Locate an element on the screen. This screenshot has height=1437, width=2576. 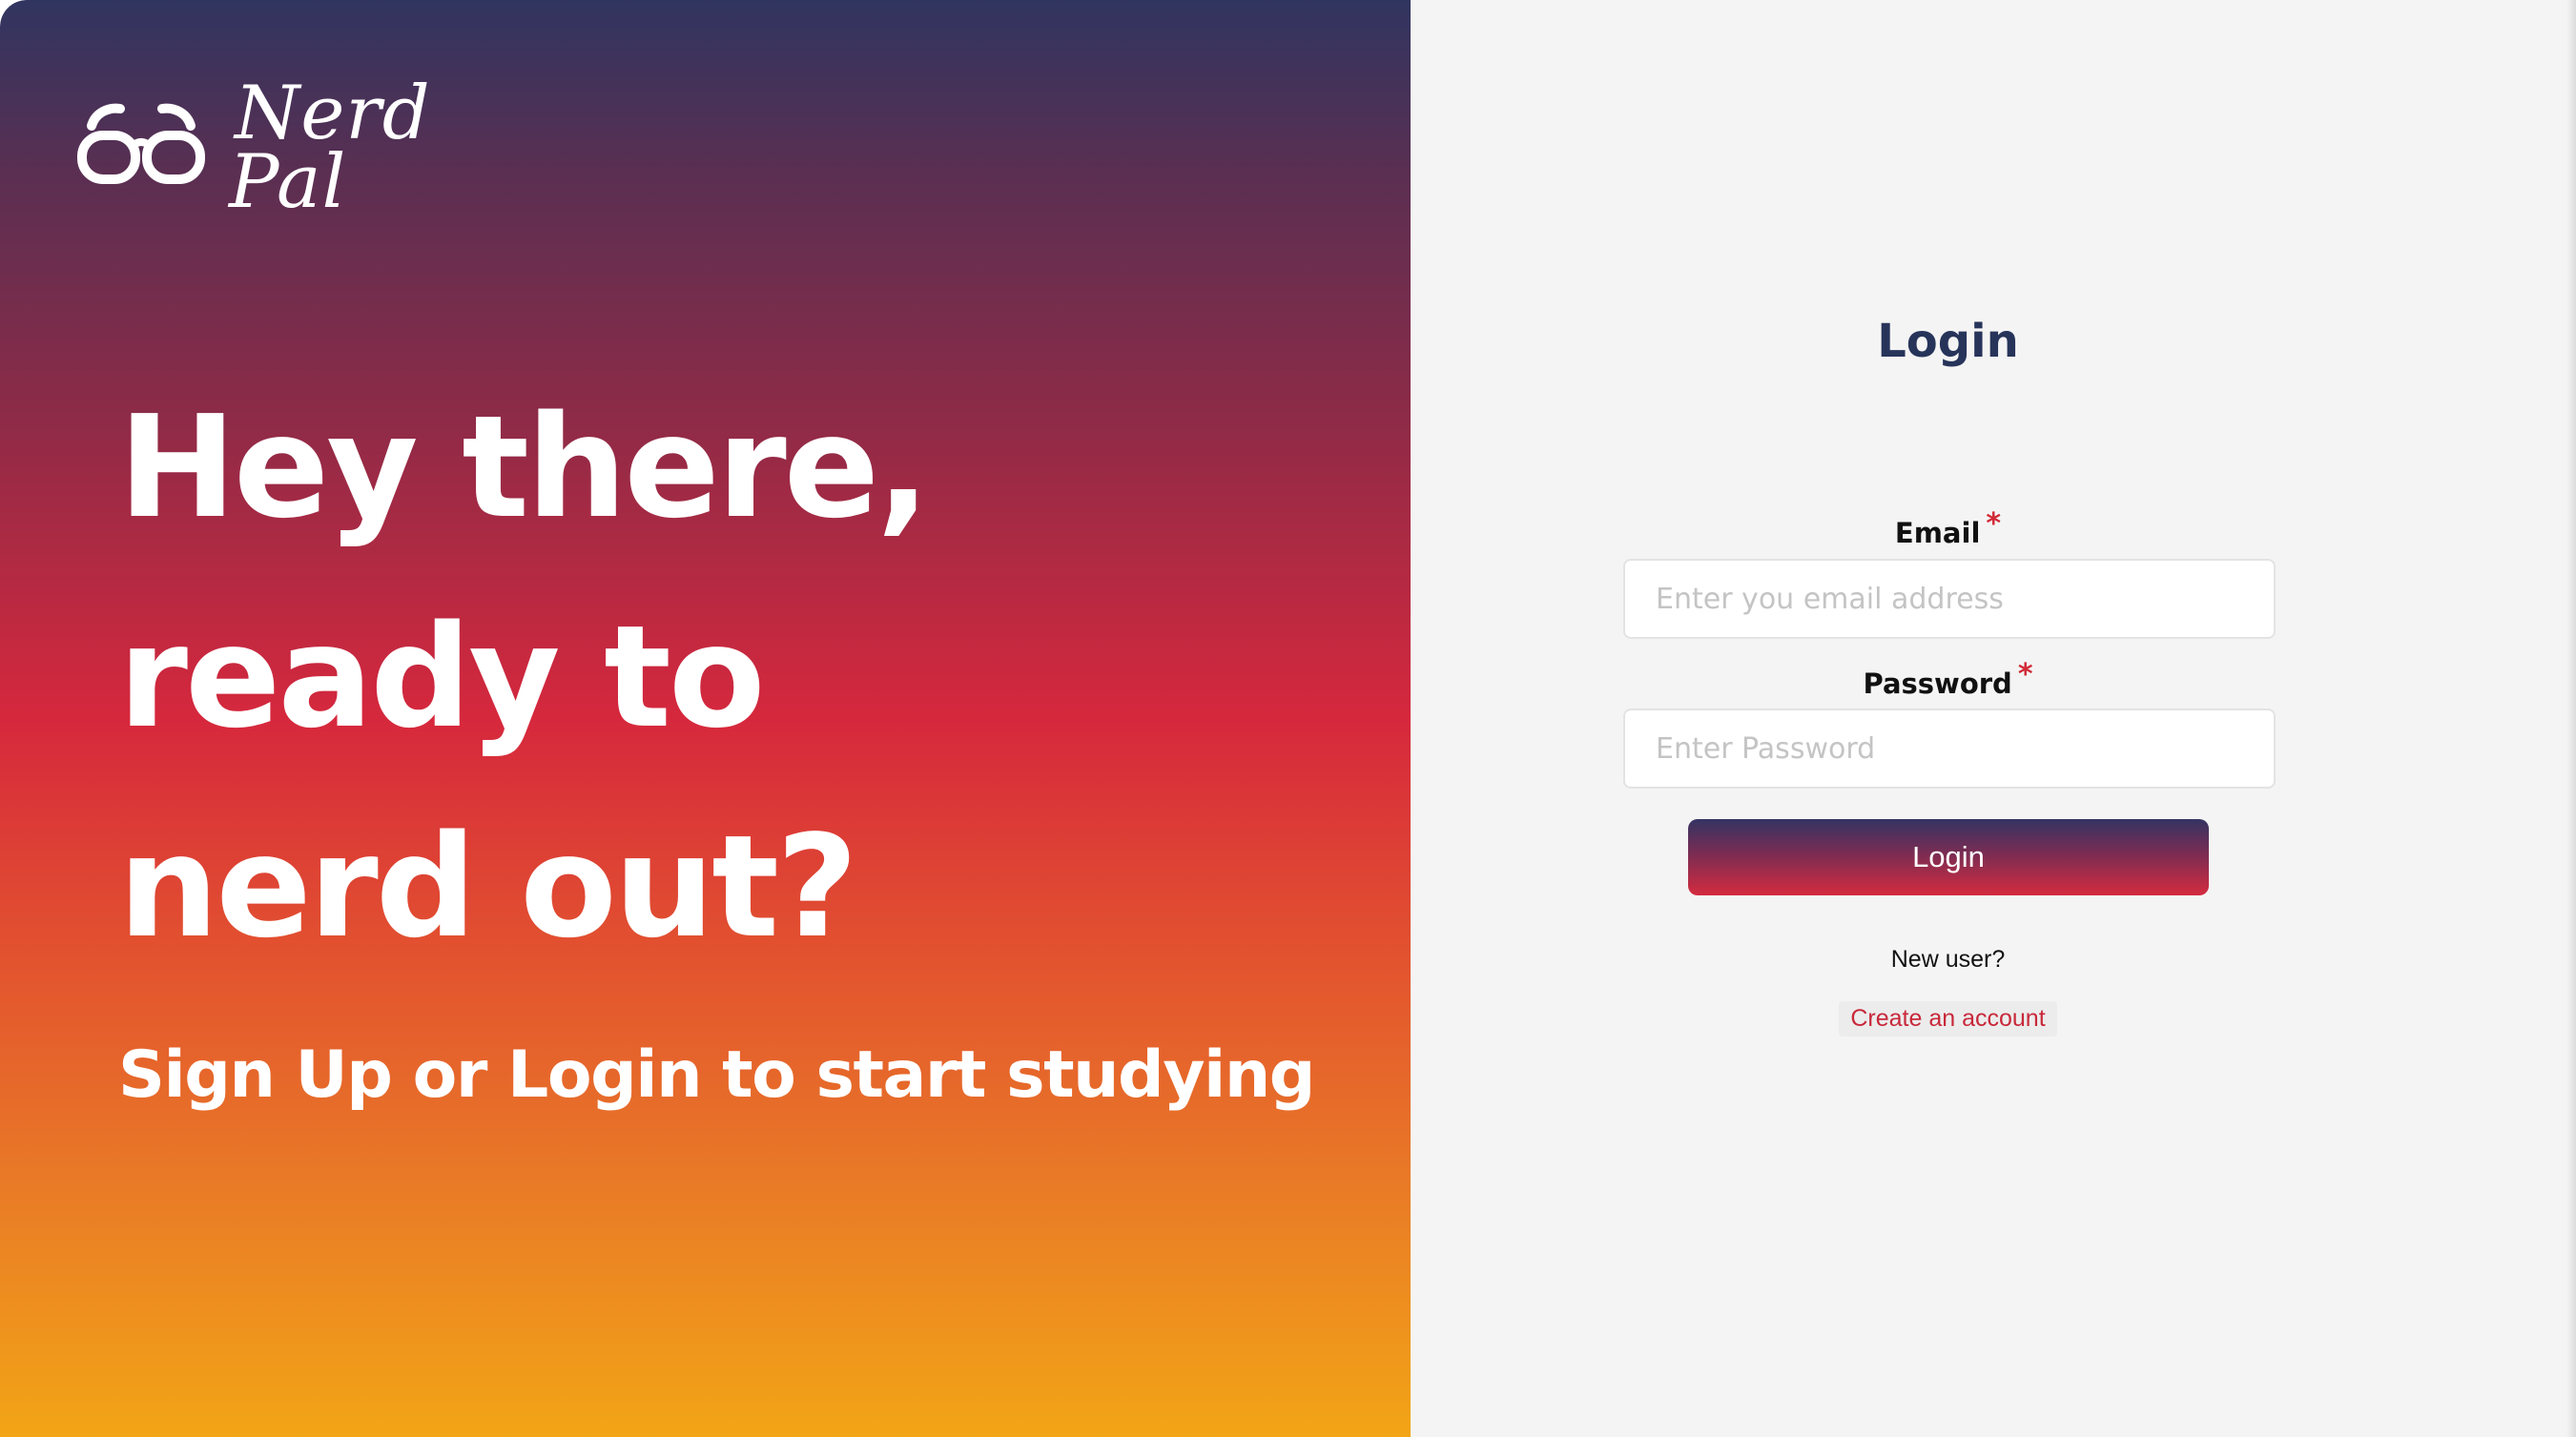
password-input is located at coordinates (1949, 748).